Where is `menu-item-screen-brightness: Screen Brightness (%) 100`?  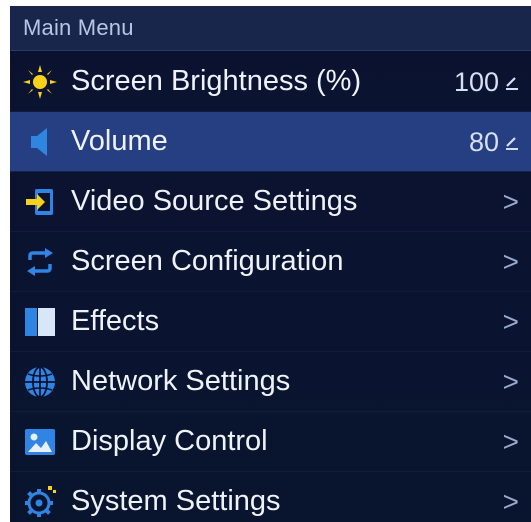 menu-item-screen-brightness: Screen Brightness (%) 100 is located at coordinates (270, 82).